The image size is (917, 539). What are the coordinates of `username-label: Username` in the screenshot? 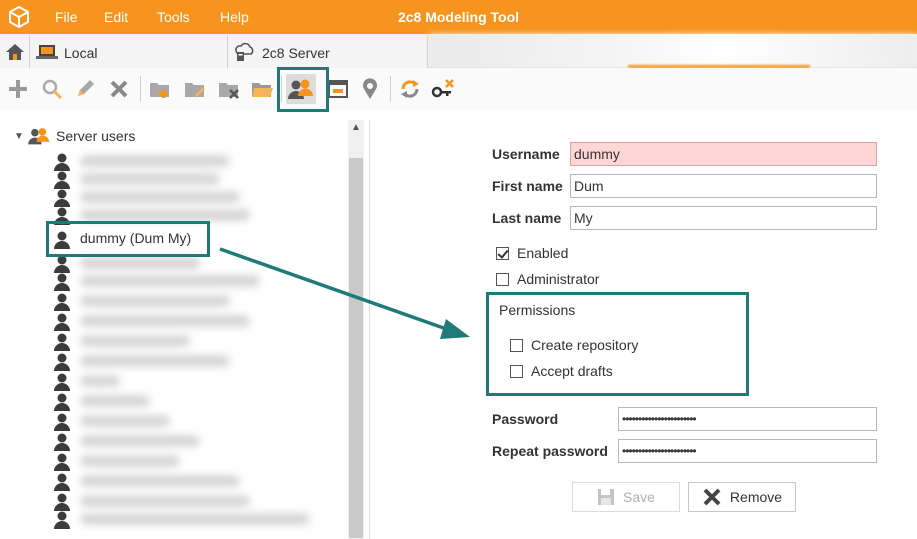 It's located at (526, 154).